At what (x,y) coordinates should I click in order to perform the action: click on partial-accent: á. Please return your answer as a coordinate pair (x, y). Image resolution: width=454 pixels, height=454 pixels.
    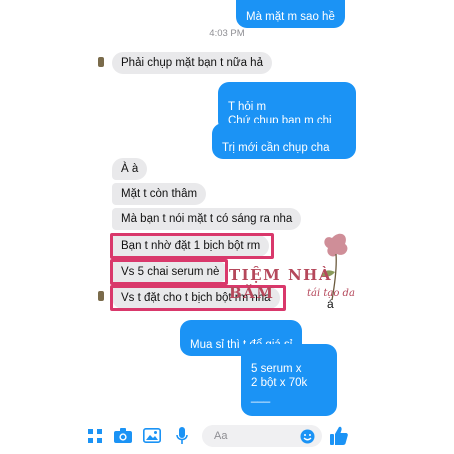
    Looking at the image, I should click on (330, 304).